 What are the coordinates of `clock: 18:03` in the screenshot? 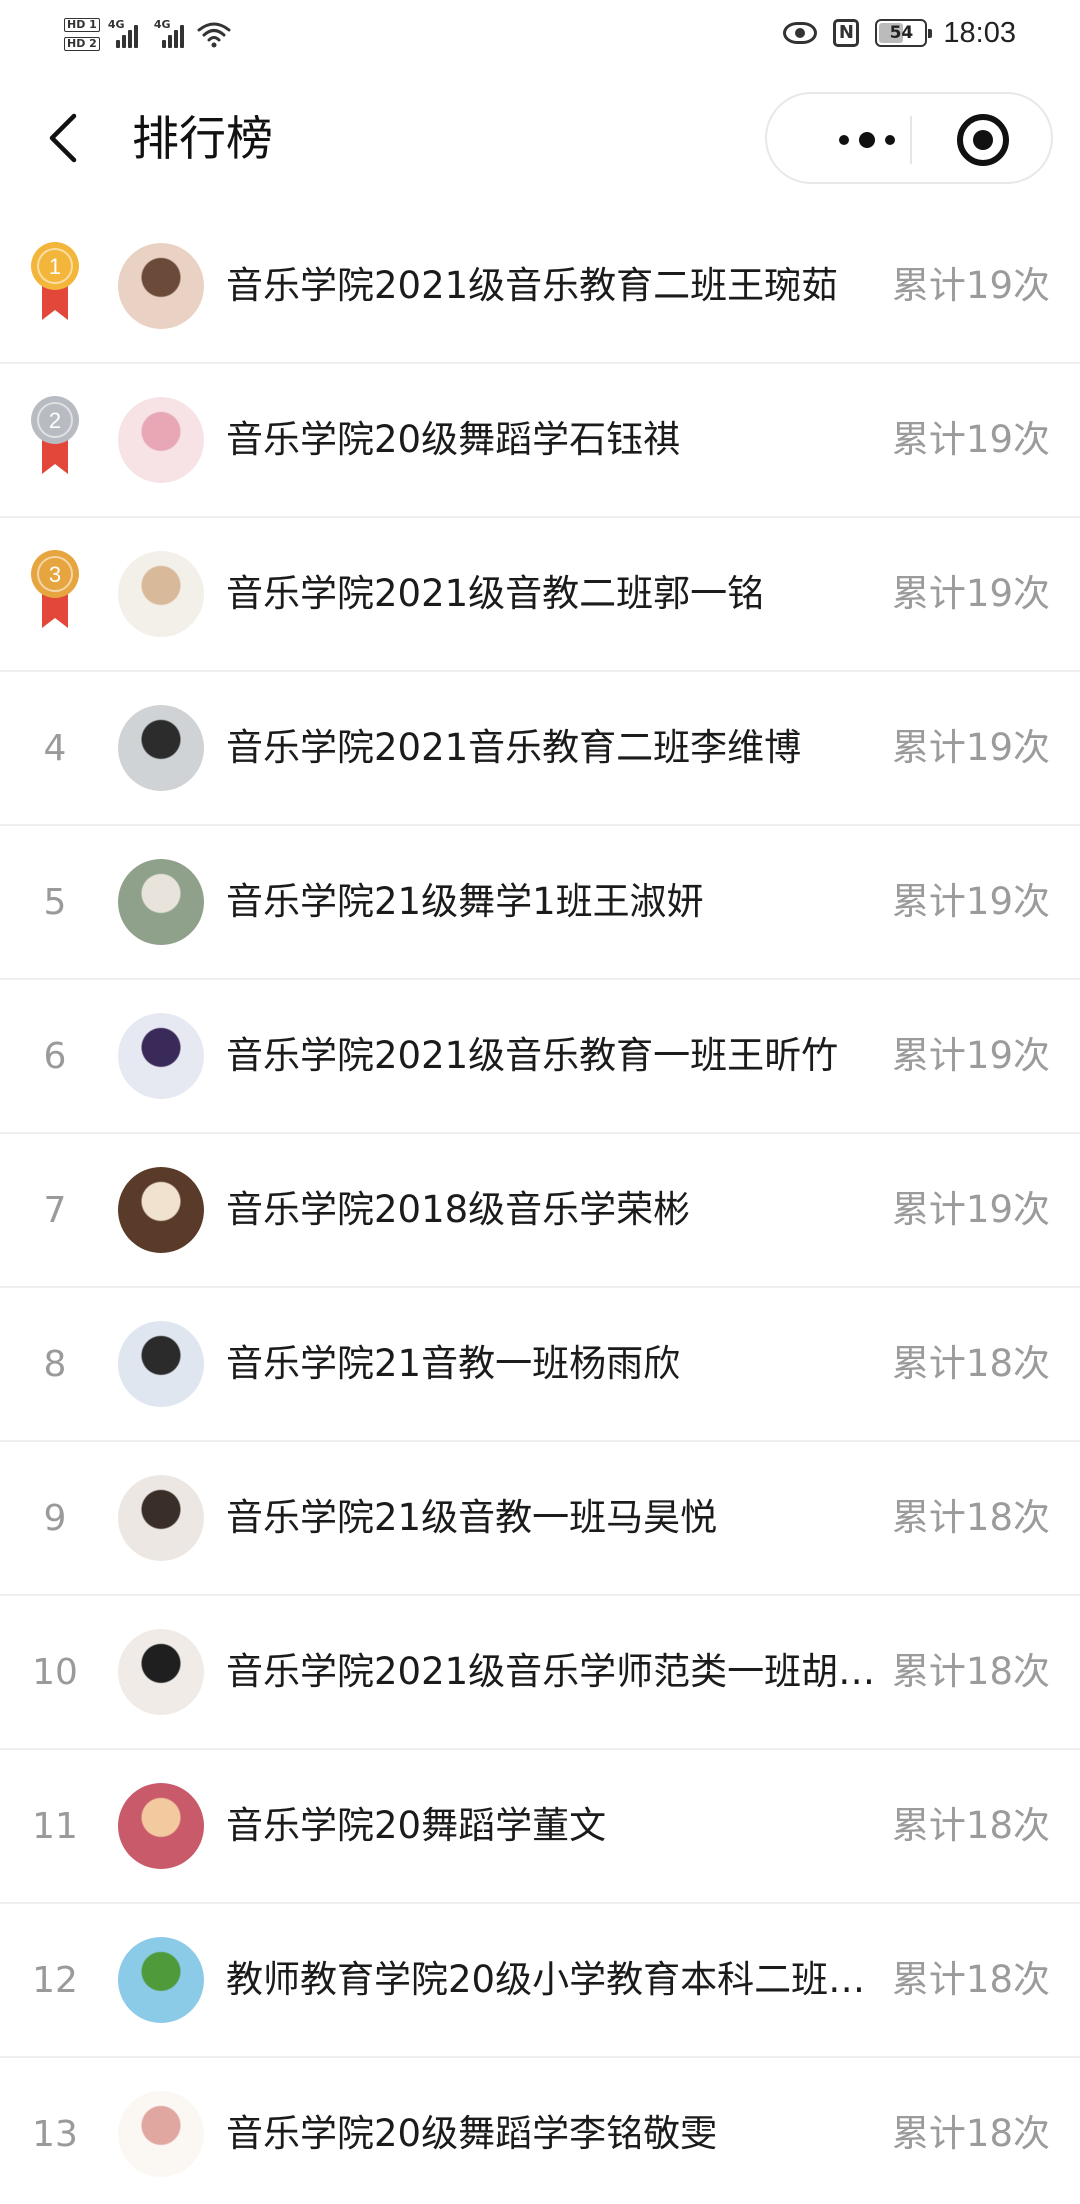 It's located at (979, 32).